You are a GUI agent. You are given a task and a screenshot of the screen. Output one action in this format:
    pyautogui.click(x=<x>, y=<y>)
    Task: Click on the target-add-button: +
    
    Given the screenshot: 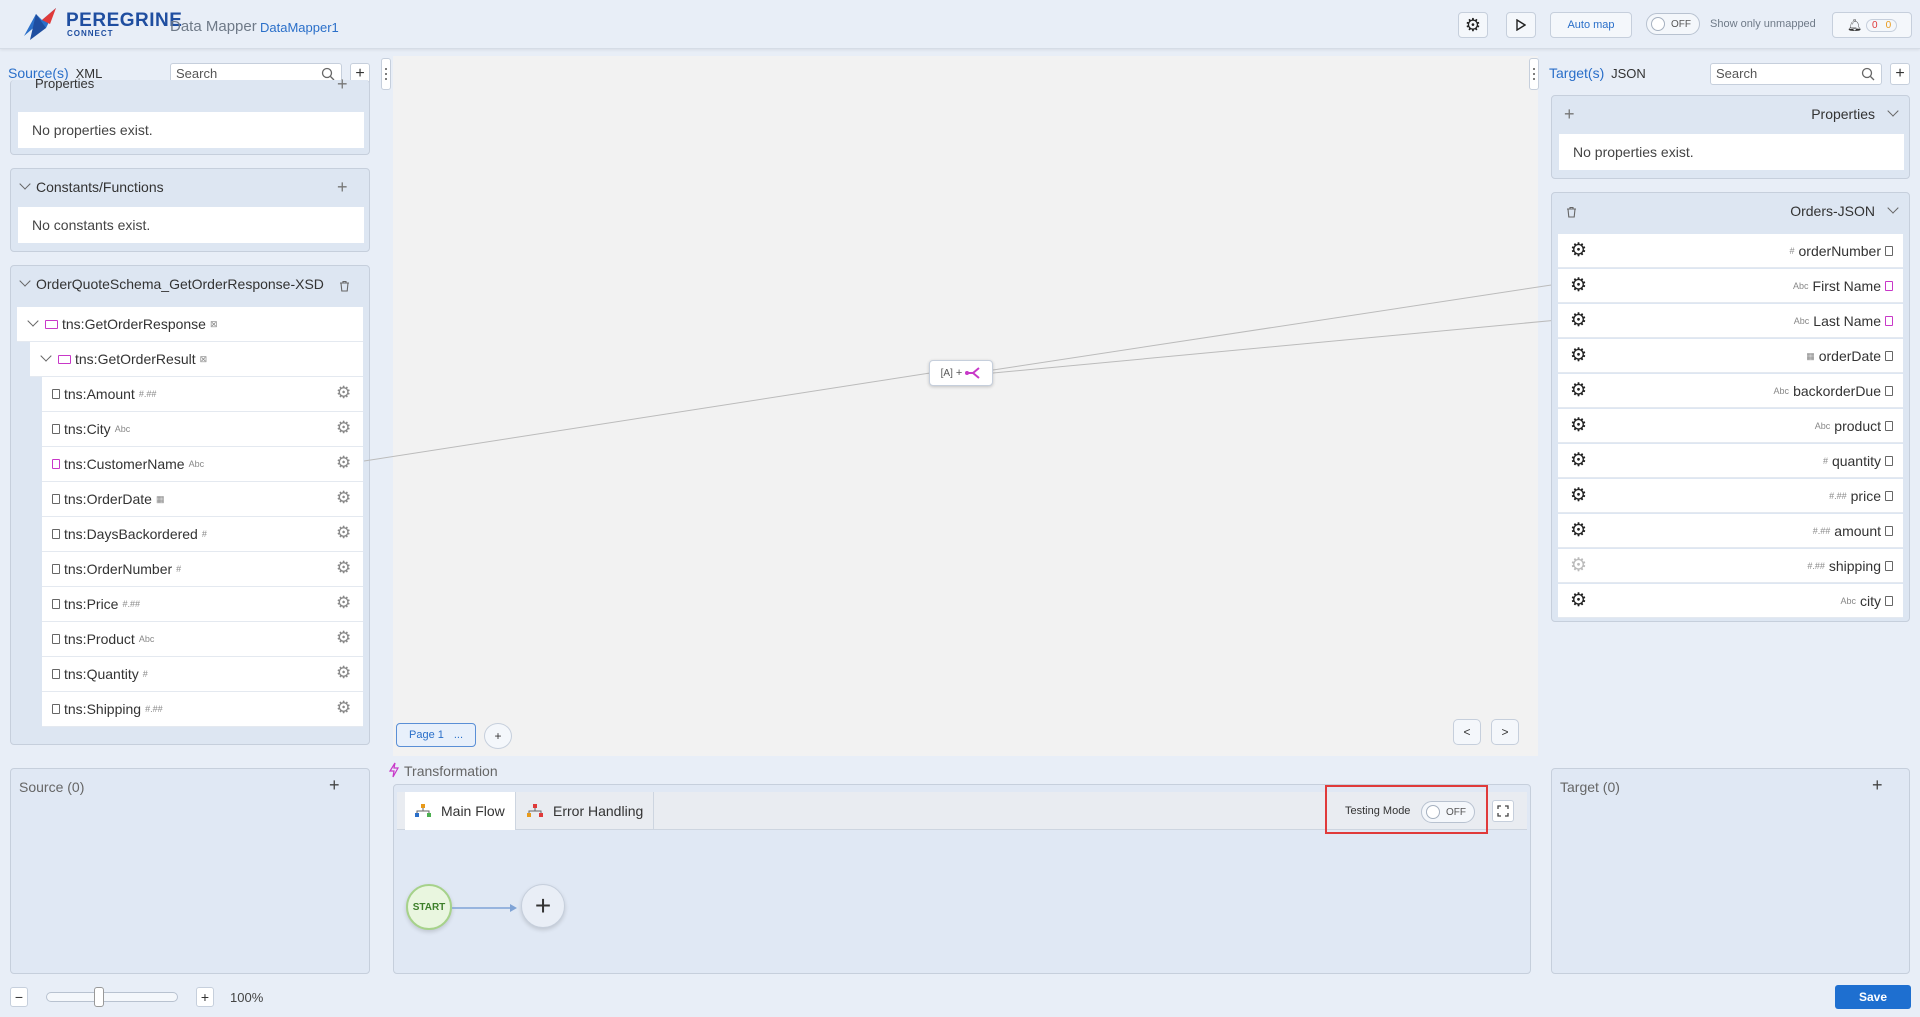 What is the action you would take?
    pyautogui.click(x=1900, y=74)
    